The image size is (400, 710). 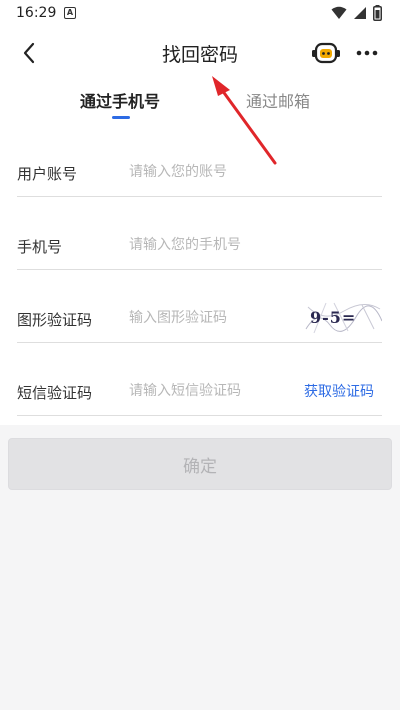 I want to click on tab-bar: 通过手机号 通过邮箱, so click(x=200, y=106).